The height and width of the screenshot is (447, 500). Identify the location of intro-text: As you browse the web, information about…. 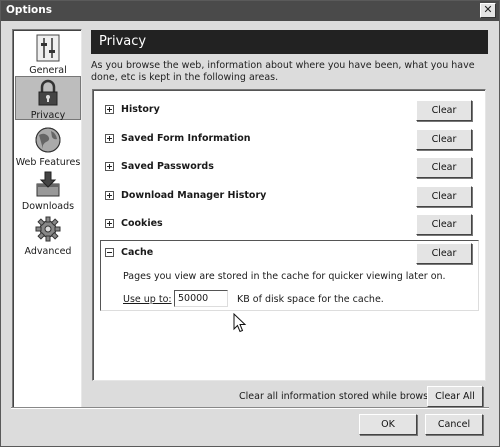
(283, 71).